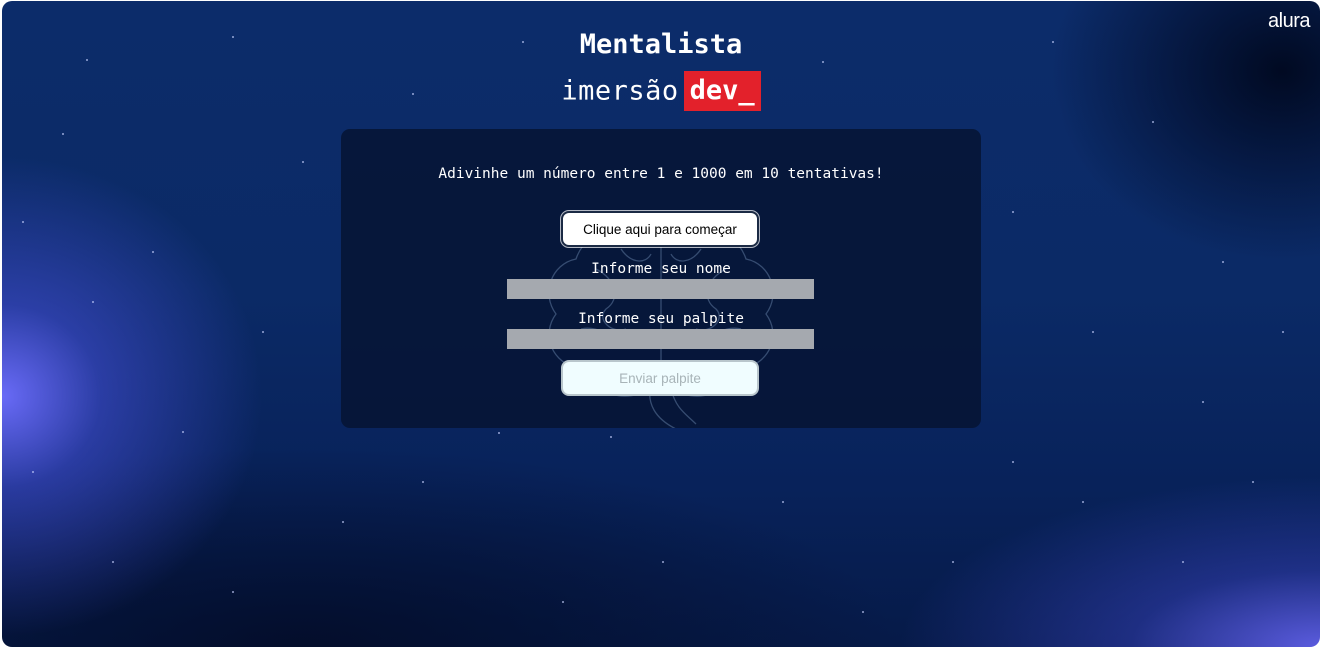 The width and height of the screenshot is (1322, 648). Describe the element at coordinates (660, 339) in the screenshot. I see `guess-input` at that location.